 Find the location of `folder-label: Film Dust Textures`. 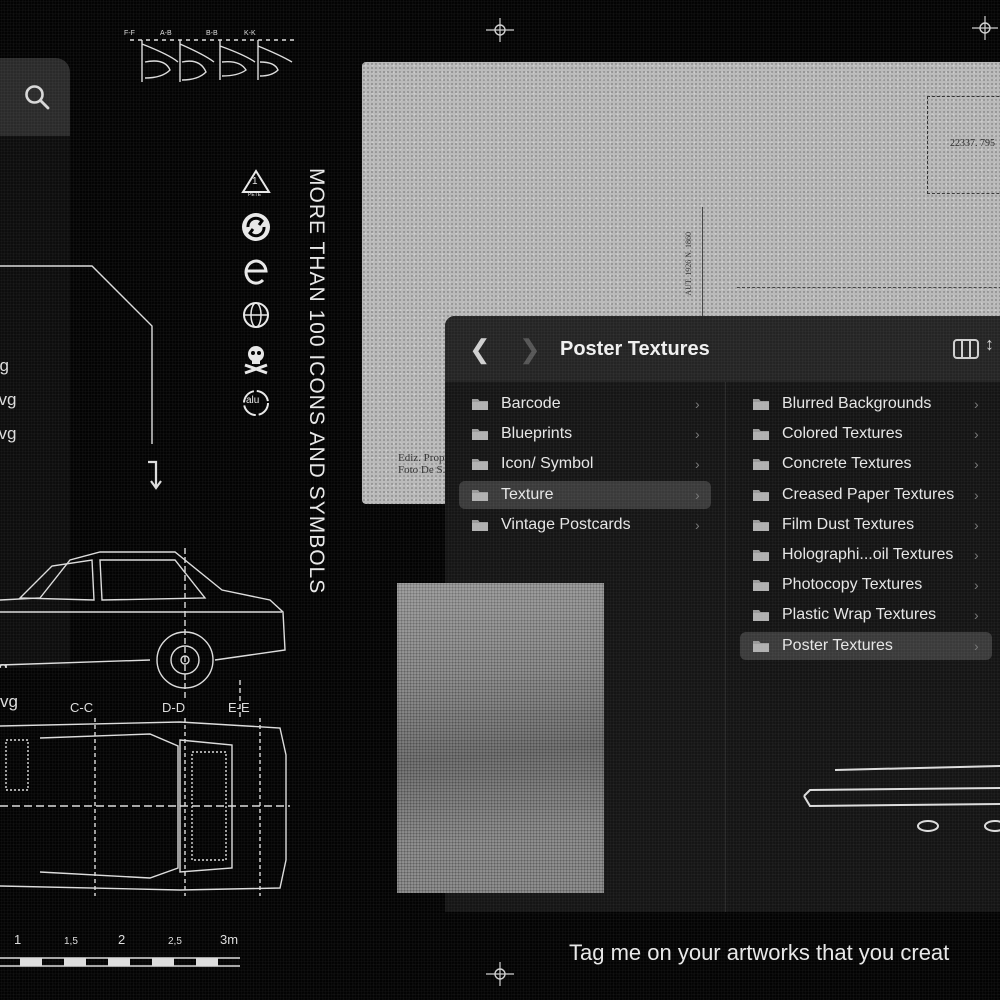

folder-label: Film Dust Textures is located at coordinates (848, 524).